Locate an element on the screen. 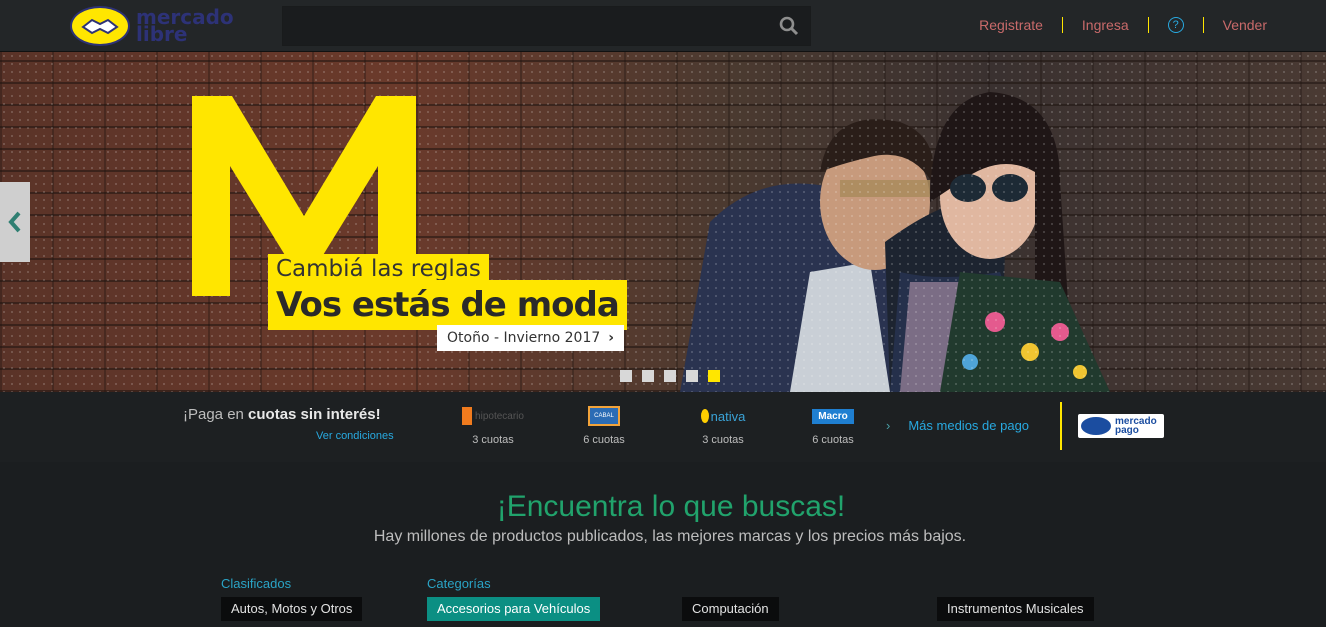 The width and height of the screenshot is (1326, 627). help-link: ? is located at coordinates (1175, 25).